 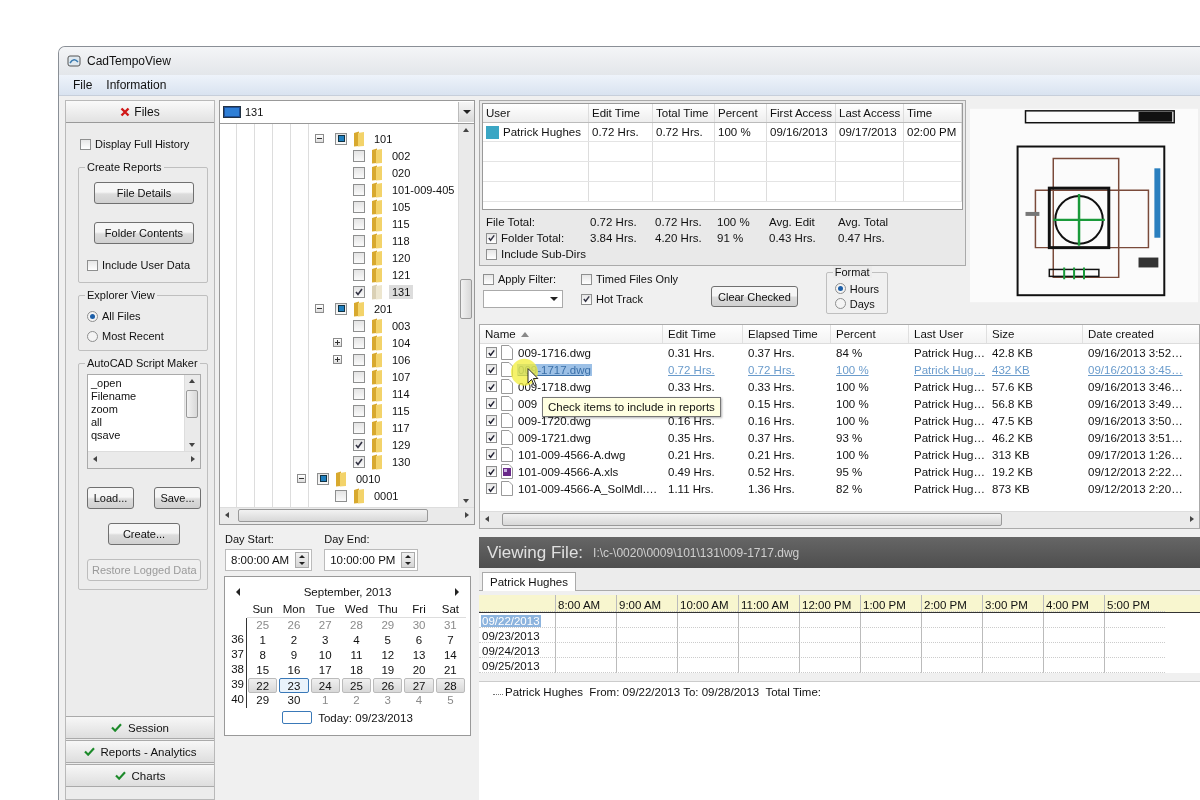 What do you see at coordinates (140, 775) in the screenshot?
I see `section-tab: Charts` at bounding box center [140, 775].